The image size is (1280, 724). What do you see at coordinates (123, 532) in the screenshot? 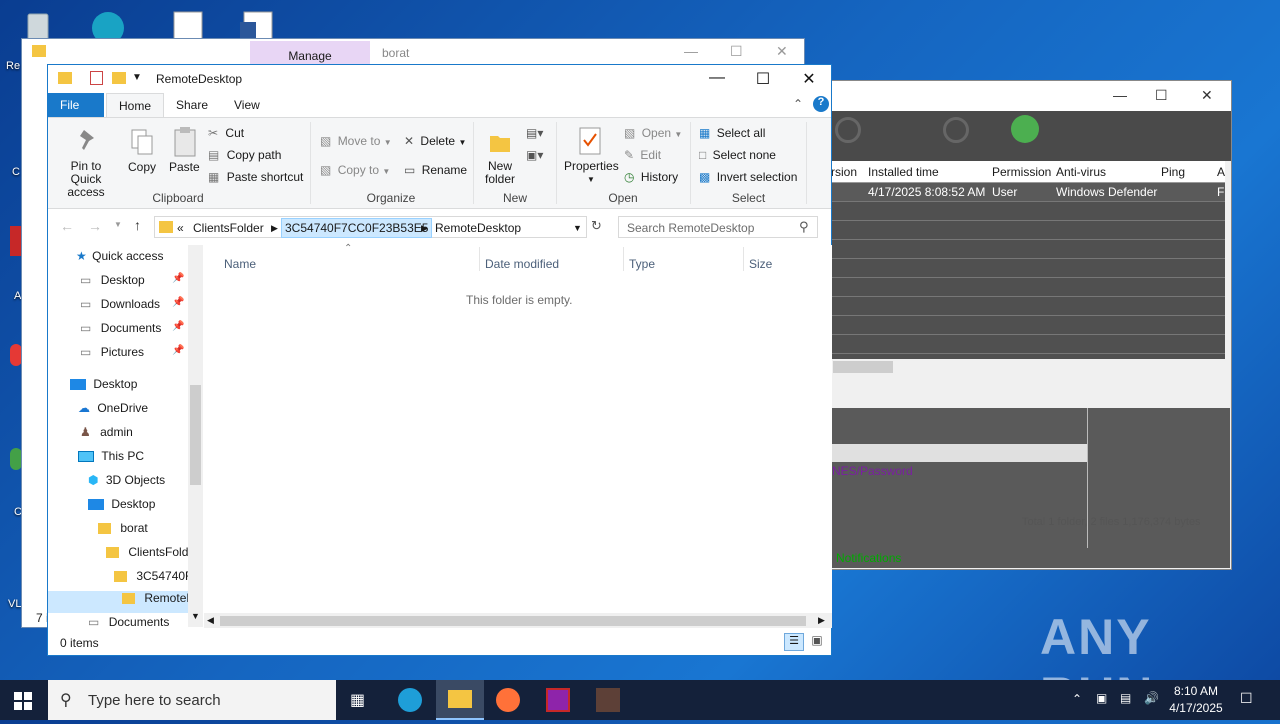
I see `nav-borat: borat` at bounding box center [123, 532].